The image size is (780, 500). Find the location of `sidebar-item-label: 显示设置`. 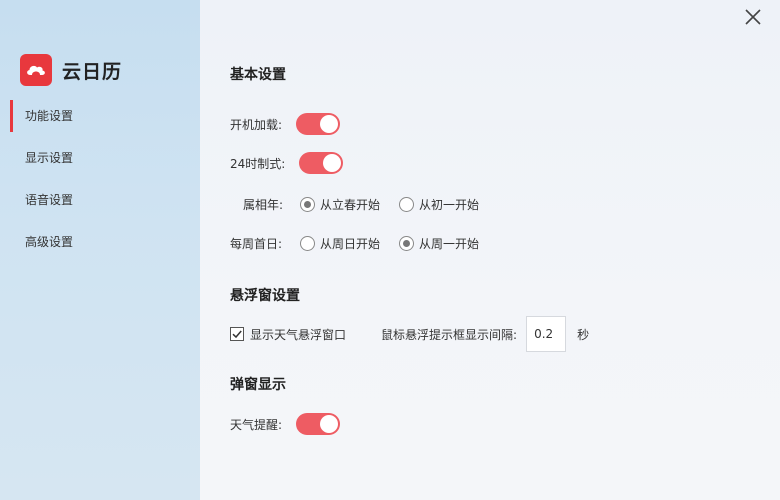

sidebar-item-label: 显示设置 is located at coordinates (49, 158).